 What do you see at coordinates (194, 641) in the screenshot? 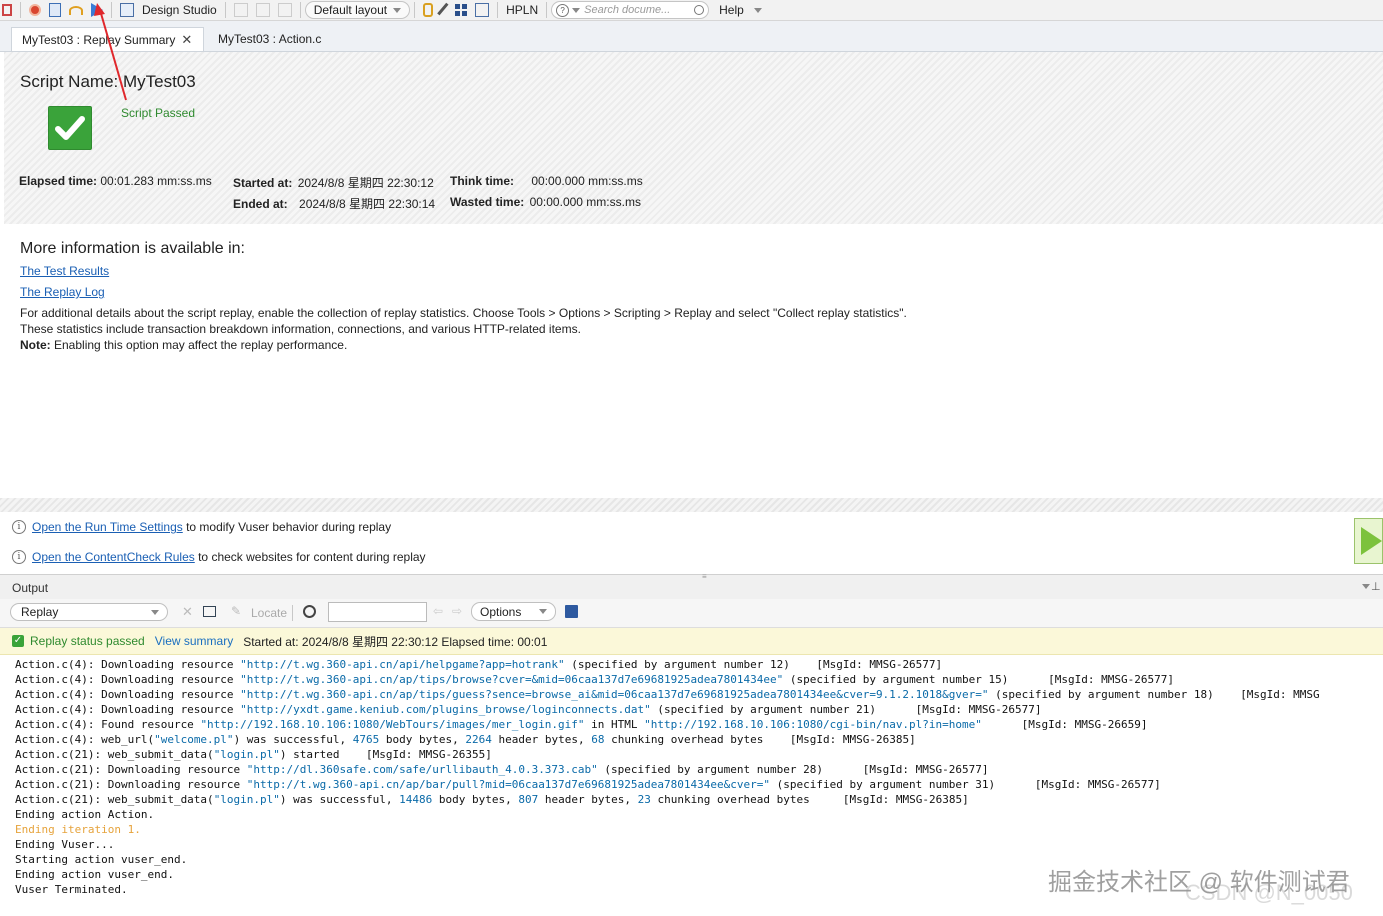
I see `view-summary-link: View summary` at bounding box center [194, 641].